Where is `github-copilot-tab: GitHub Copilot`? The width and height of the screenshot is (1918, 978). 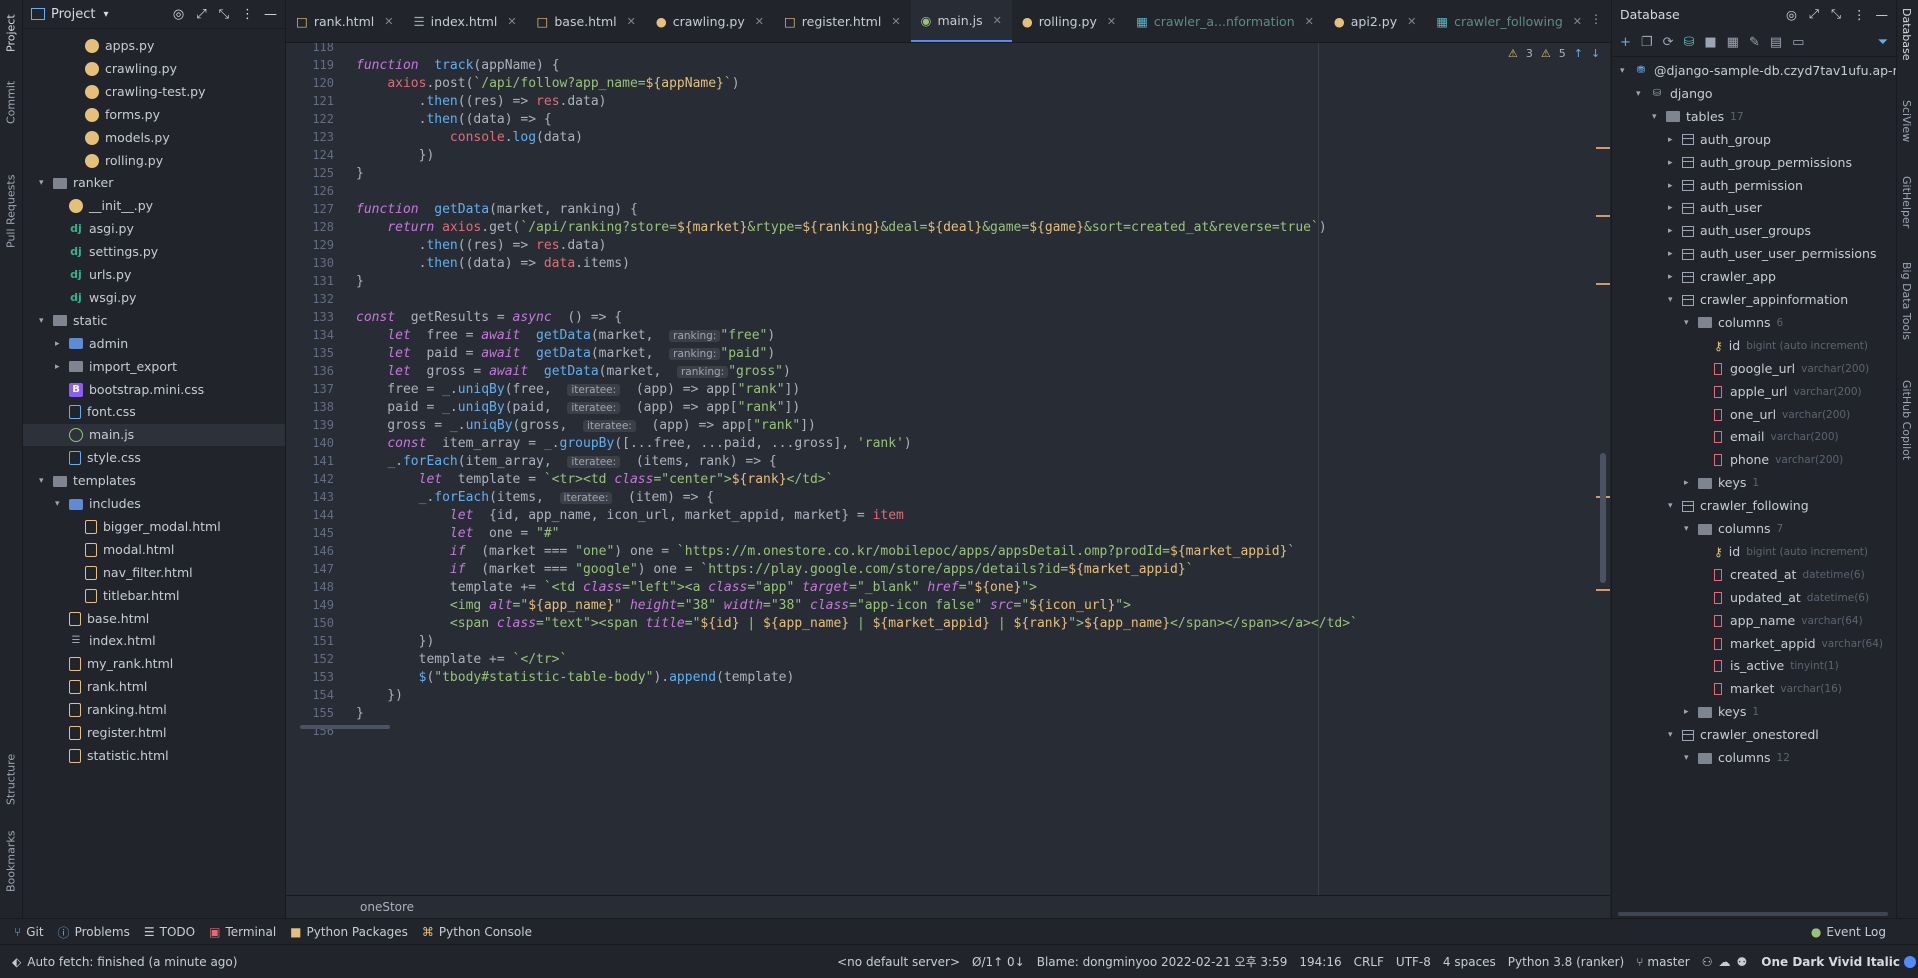
github-copilot-tab: GitHub Copilot is located at coordinates (1906, 420).